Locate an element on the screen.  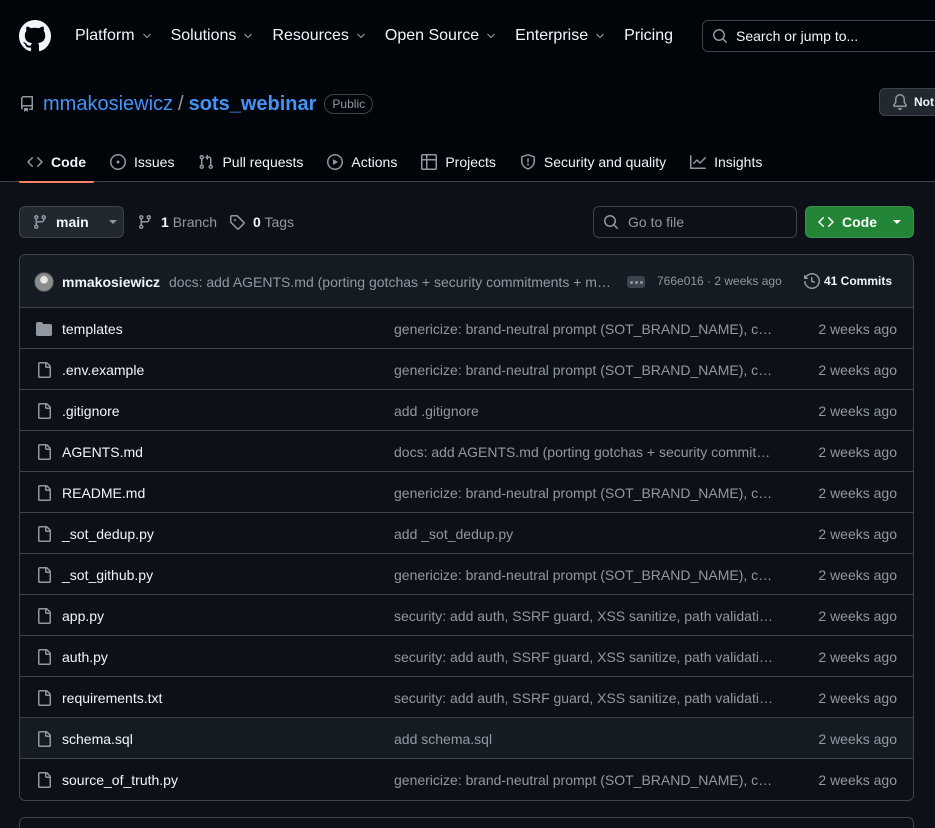
branch-count: 1 is located at coordinates (165, 222).